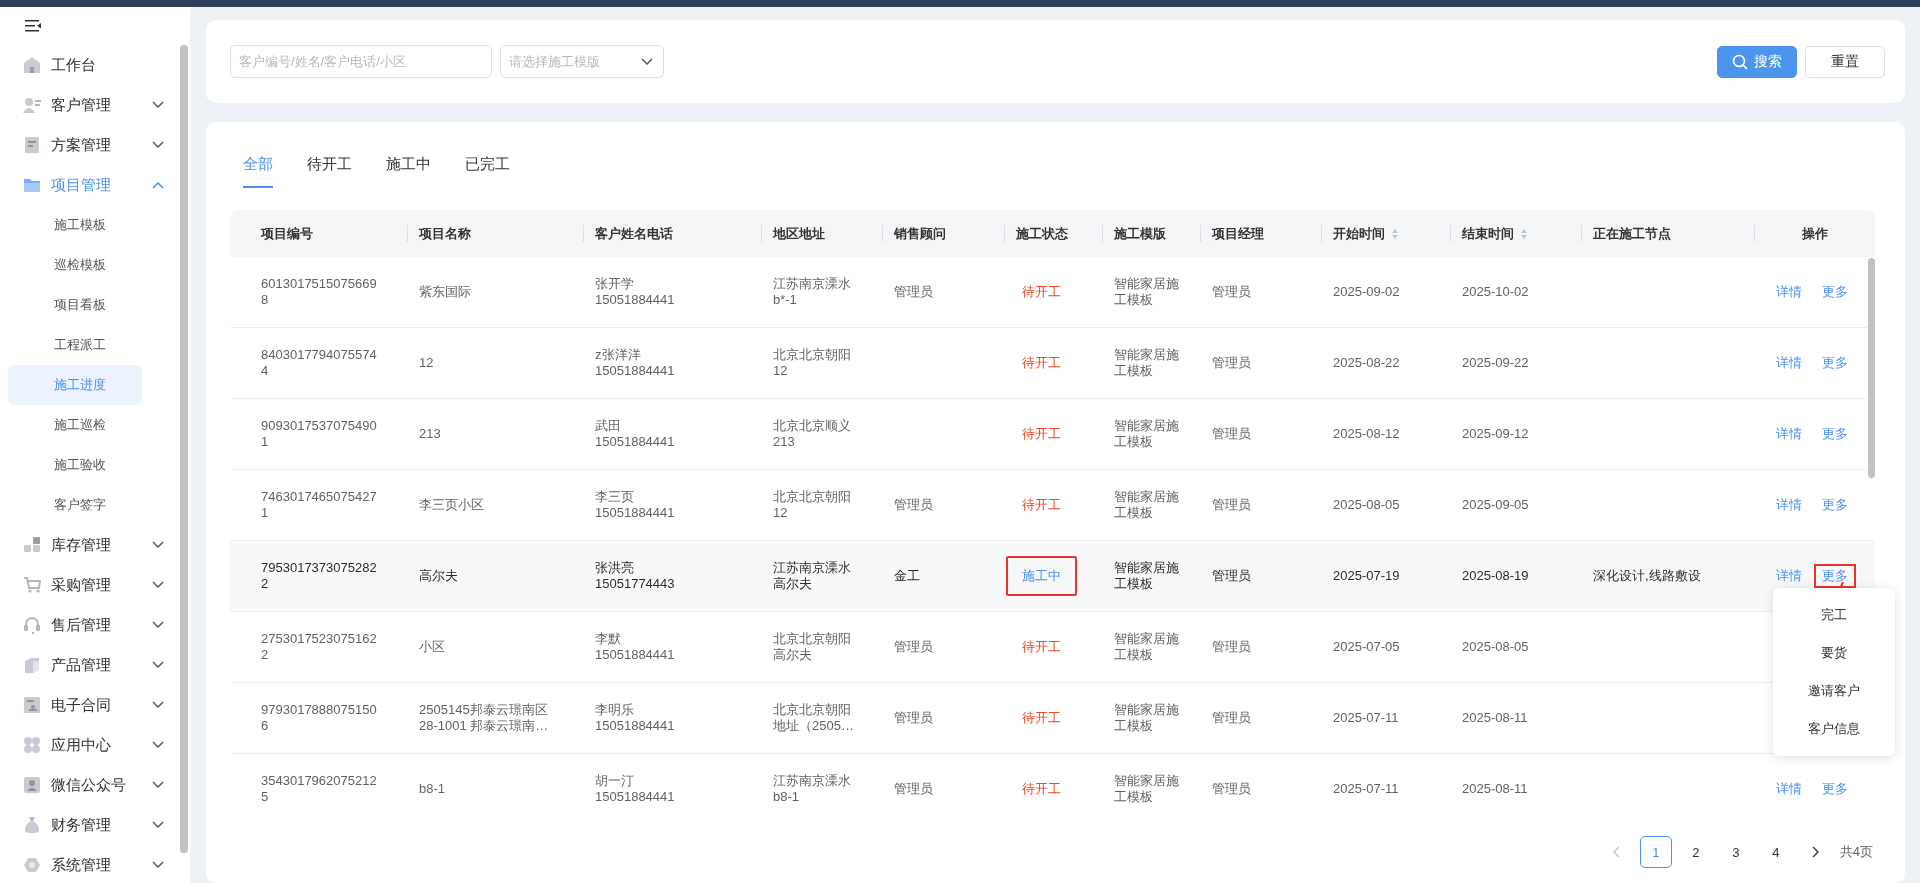 The width and height of the screenshot is (1920, 883). Describe the element at coordinates (95, 705) in the screenshot. I see `sidebar-item: 电子合同` at that location.